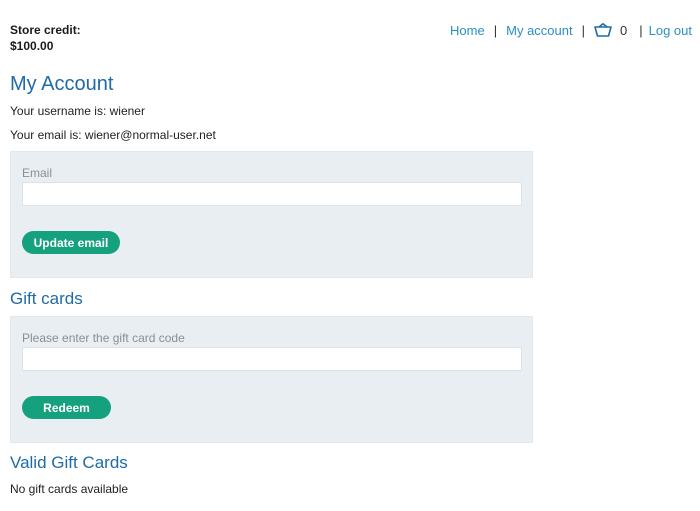 The width and height of the screenshot is (700, 511). Describe the element at coordinates (272, 359) in the screenshot. I see `gift-card-input` at that location.